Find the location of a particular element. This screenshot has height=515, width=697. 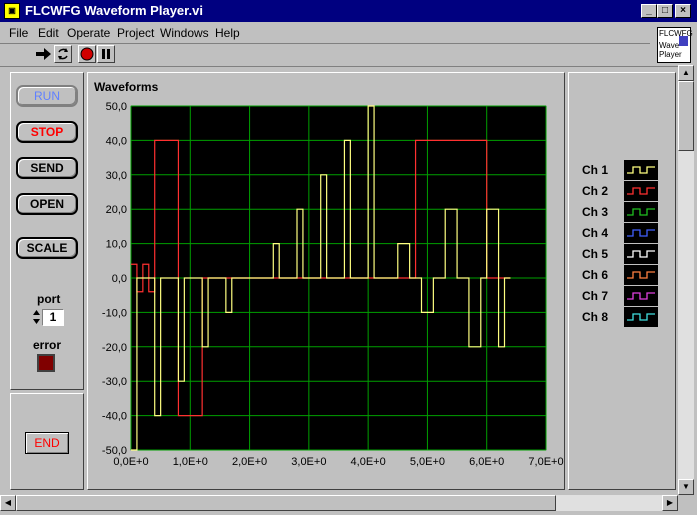

y-tick-label: 30,0 is located at coordinates (116, 176).